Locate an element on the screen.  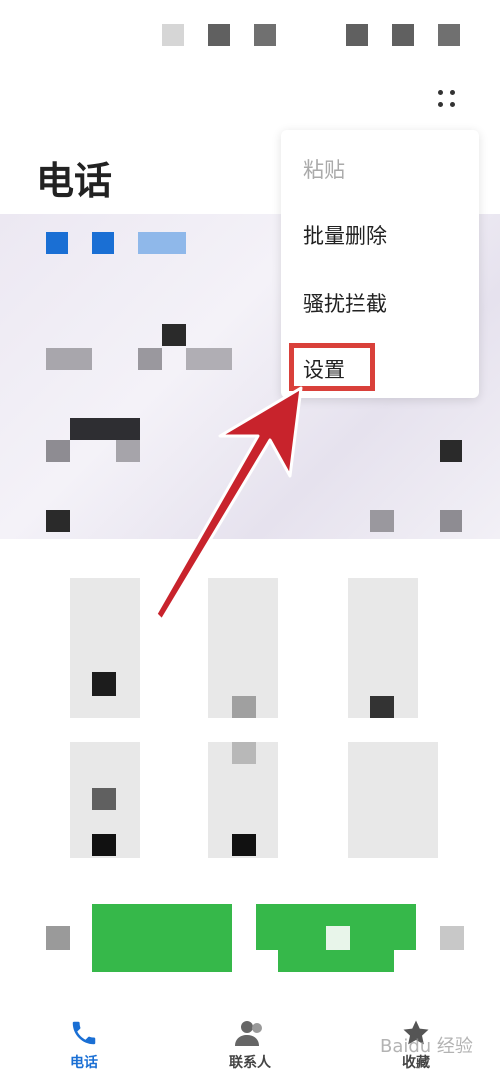
nav-contacts is located at coordinates (250, 1035).